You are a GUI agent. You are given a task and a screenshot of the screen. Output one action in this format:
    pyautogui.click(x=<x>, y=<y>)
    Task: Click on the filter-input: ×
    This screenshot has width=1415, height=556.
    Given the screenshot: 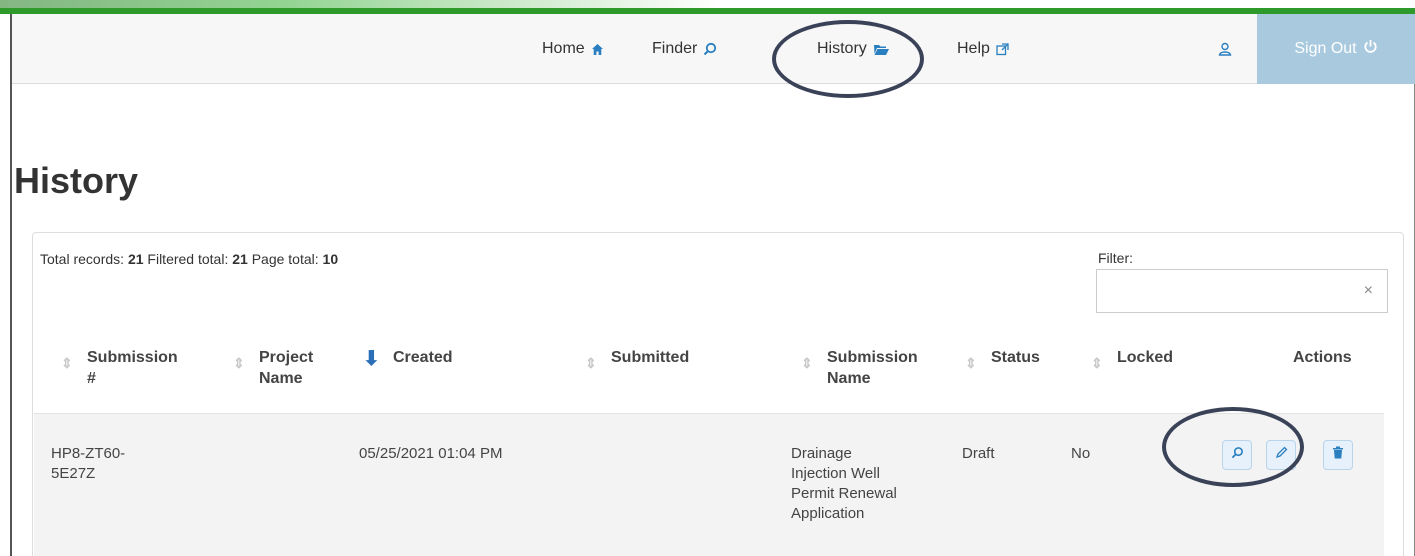 What is the action you would take?
    pyautogui.click(x=1242, y=291)
    